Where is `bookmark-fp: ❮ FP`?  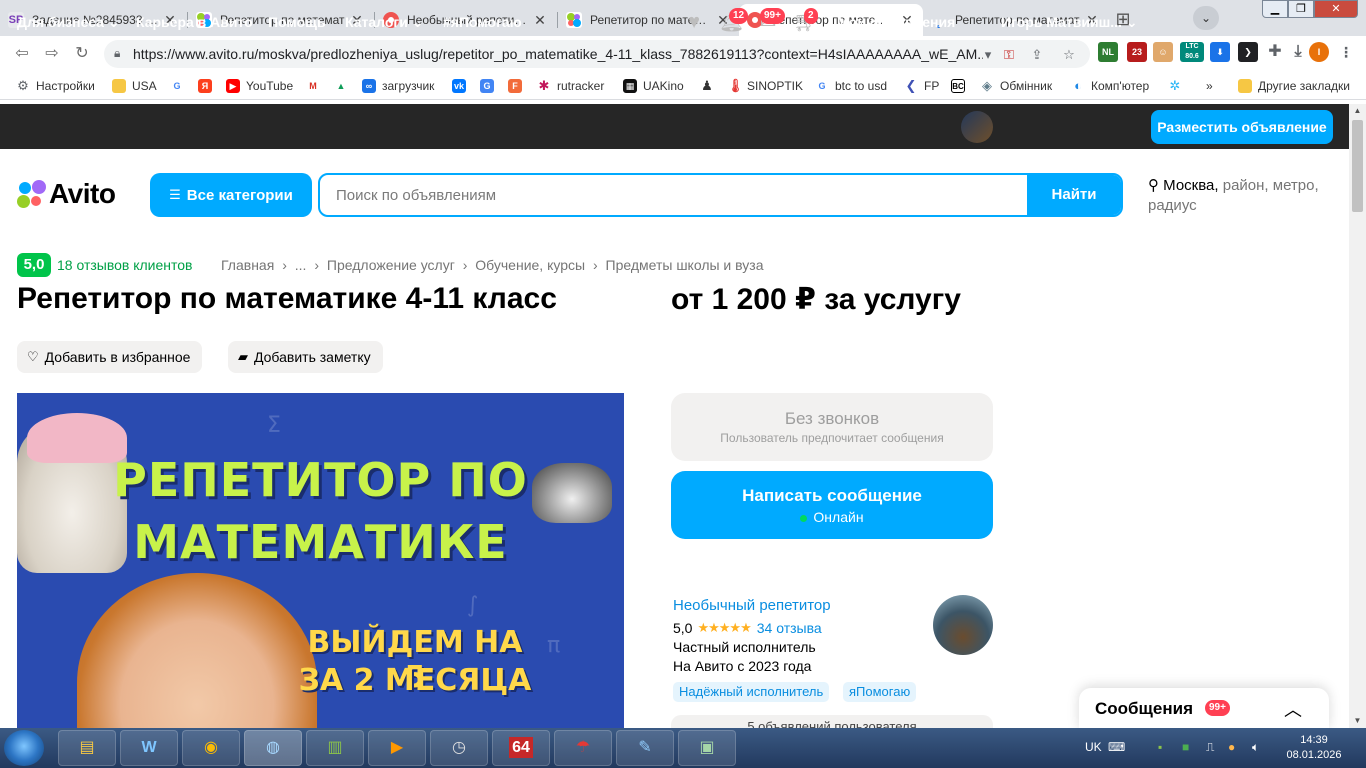
bookmark-fp: ❮ FP is located at coordinates (922, 86).